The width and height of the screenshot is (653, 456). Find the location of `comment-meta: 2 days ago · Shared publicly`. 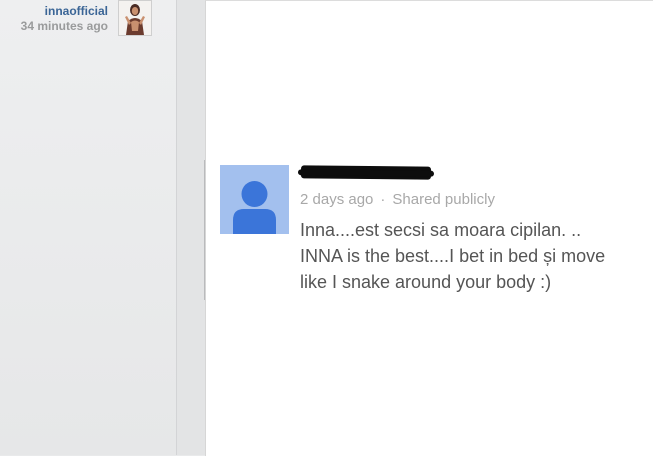

comment-meta: 2 days ago · Shared publicly is located at coordinates (397, 199).